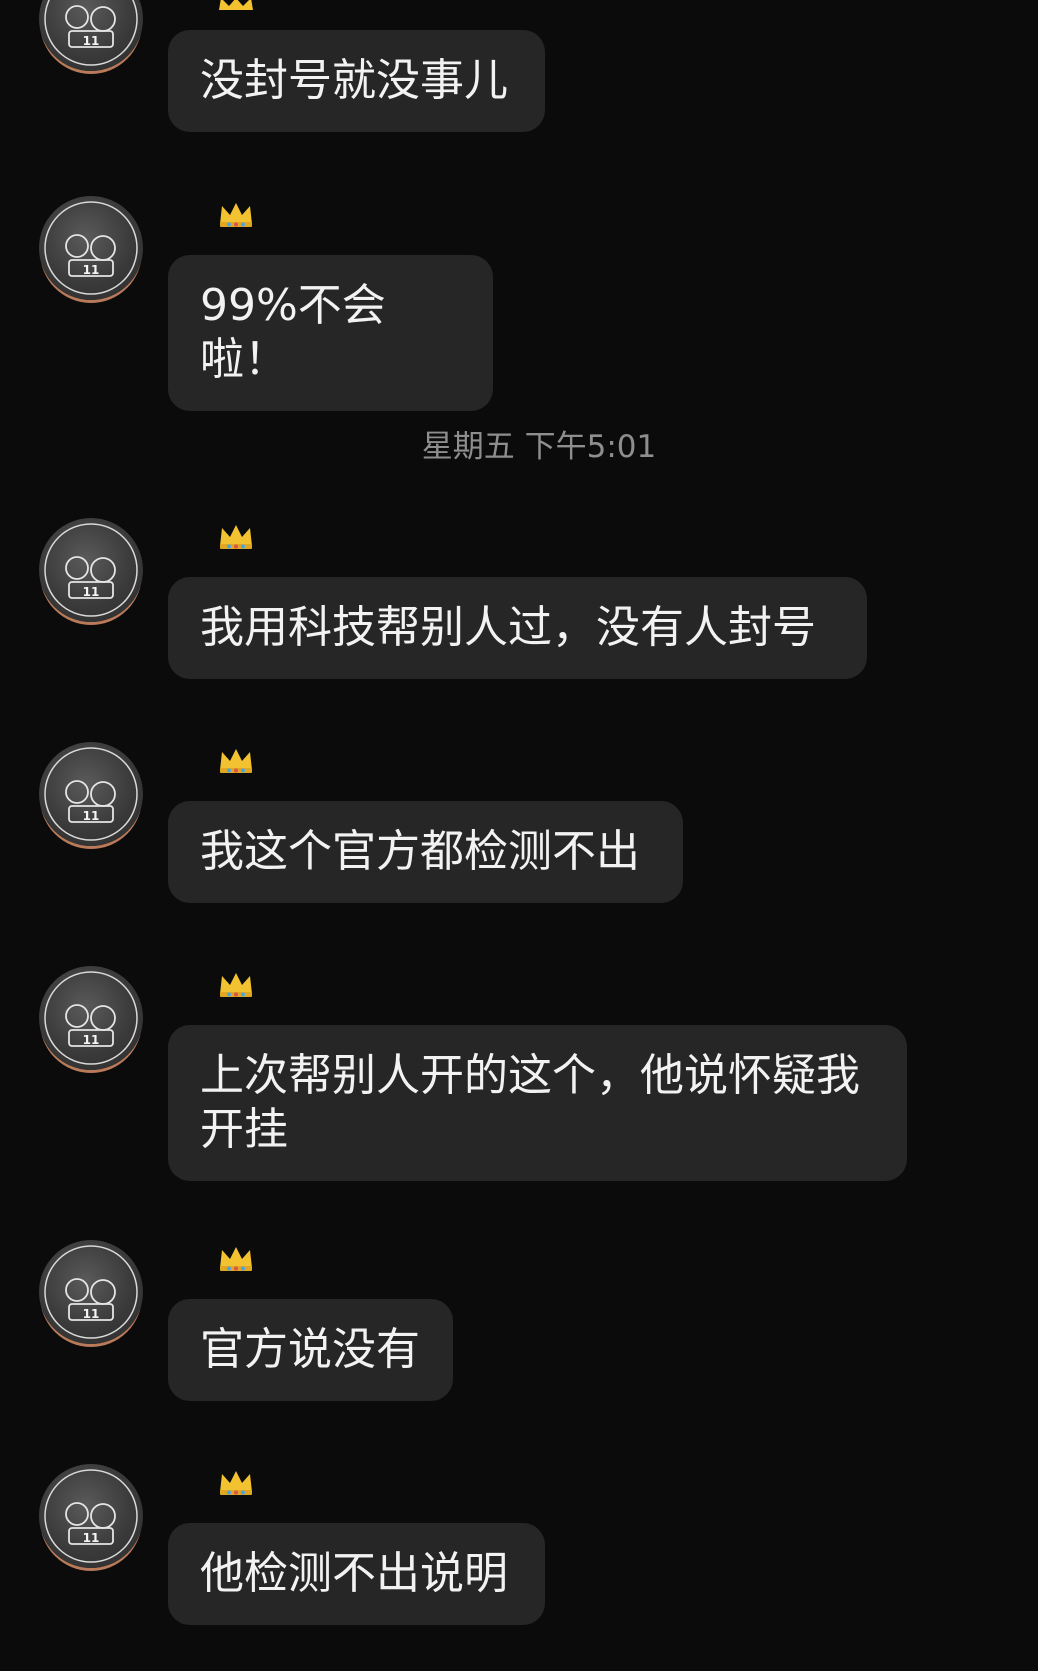  I want to click on message-text: 99%不会啦！, so click(293, 332).